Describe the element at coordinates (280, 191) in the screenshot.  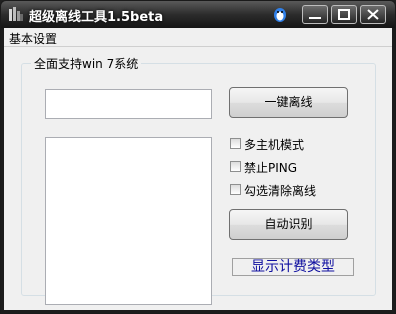
I see `checkbox-label: 勾选清除离线` at that location.